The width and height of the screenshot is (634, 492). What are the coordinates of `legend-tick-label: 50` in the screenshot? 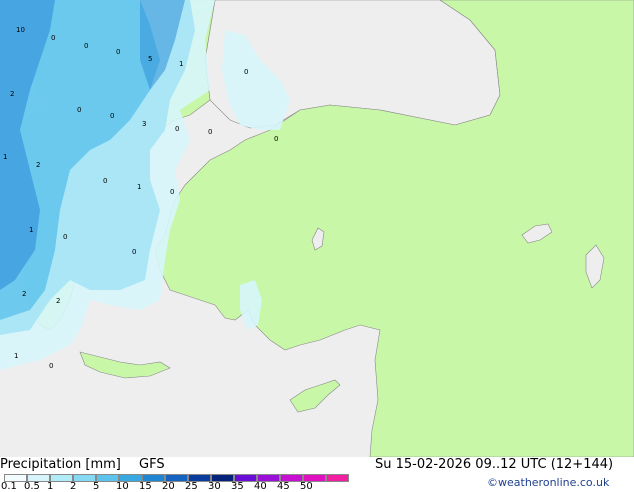 It's located at (306, 486).